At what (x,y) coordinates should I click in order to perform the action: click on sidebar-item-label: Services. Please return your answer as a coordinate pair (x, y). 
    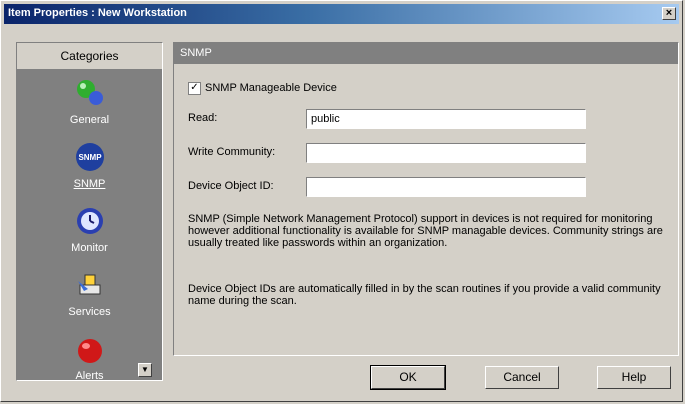
    Looking at the image, I should click on (89, 312).